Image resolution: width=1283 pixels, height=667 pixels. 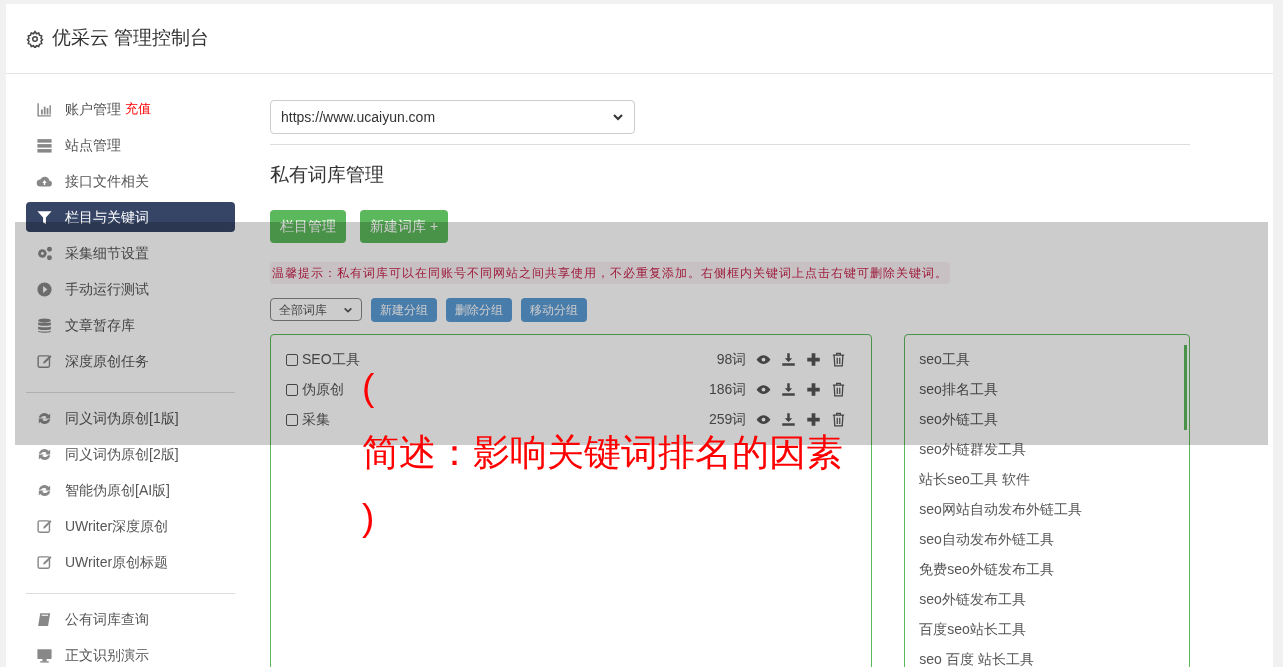 What do you see at coordinates (130, 289) in the screenshot?
I see `sidebar-item: 手动运行测试` at bounding box center [130, 289].